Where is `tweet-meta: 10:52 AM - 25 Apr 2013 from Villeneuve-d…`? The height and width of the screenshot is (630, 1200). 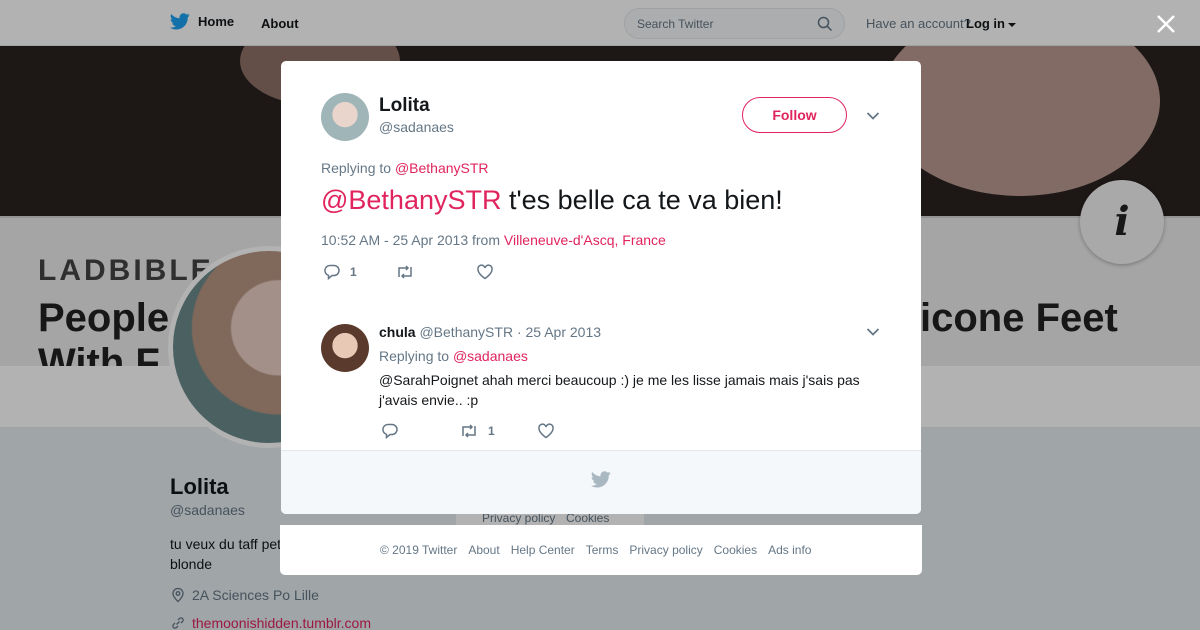 tweet-meta: 10:52 AM - 25 Apr 2013 from Villeneuve-d… is located at coordinates (493, 240).